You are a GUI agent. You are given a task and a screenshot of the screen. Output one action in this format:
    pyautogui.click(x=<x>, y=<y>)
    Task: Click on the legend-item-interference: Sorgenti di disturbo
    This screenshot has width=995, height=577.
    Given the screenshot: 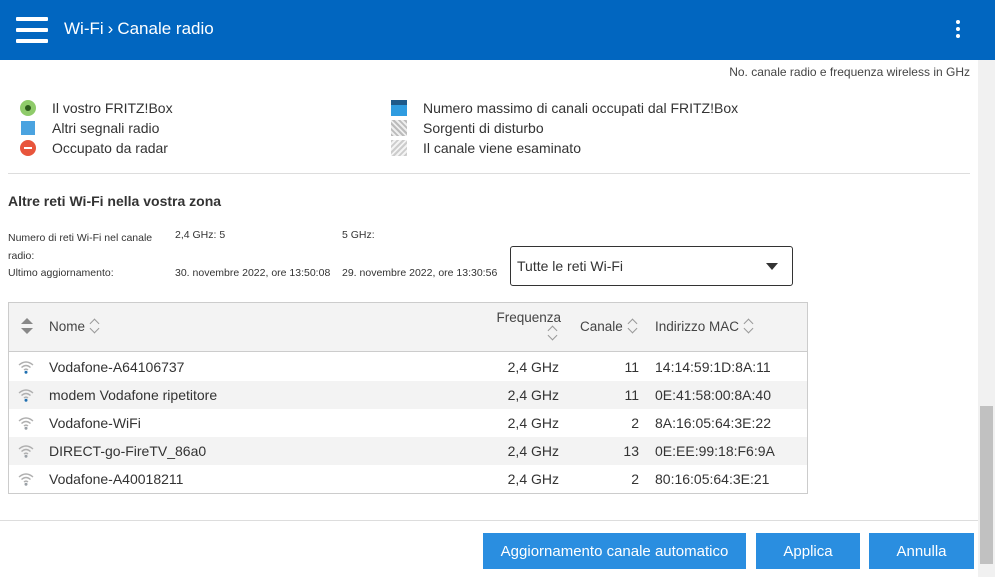 What is the action you would take?
    pyautogui.click(x=467, y=128)
    